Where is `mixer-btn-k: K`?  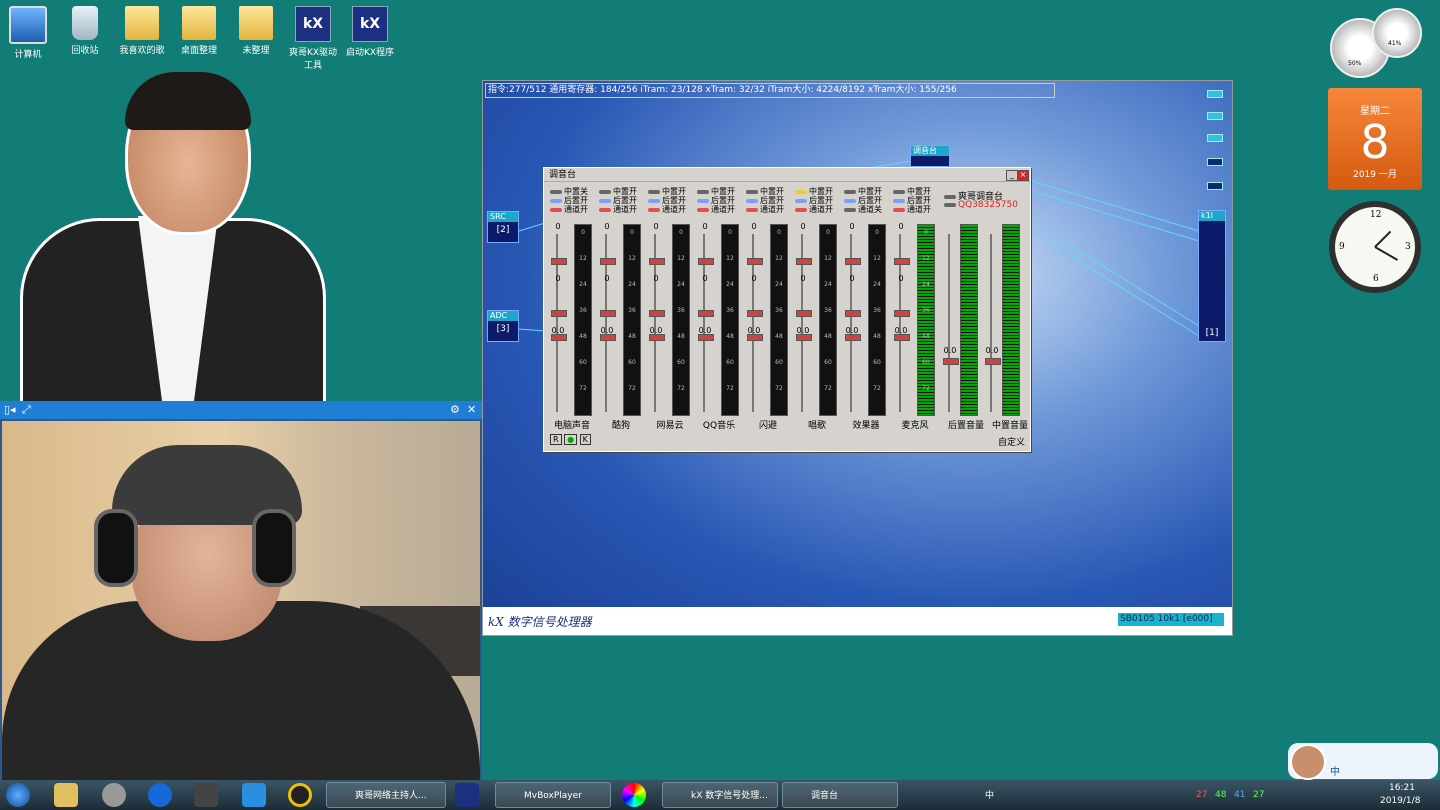
mixer-btn-k: K is located at coordinates (585, 439).